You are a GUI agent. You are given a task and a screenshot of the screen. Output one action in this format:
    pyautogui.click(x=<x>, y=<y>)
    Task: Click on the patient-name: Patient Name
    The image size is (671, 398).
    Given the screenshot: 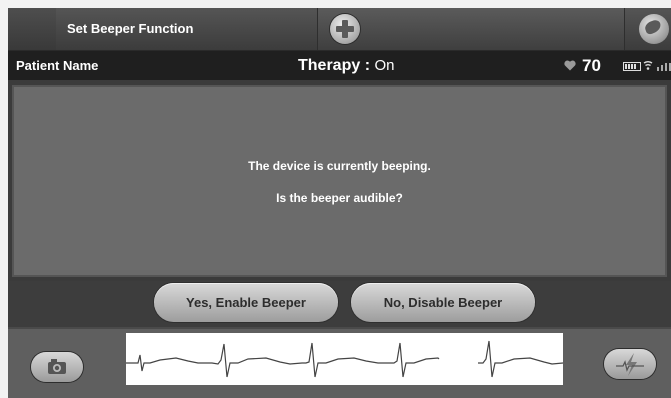 What is the action you would take?
    pyautogui.click(x=57, y=65)
    